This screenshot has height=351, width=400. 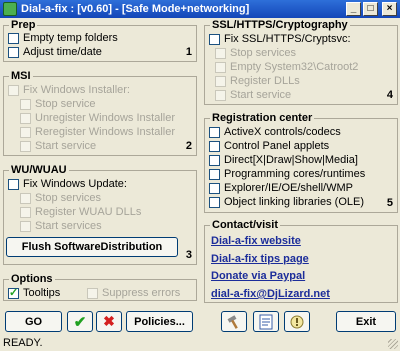 I want to click on checkbox-label: Start service, so click(x=261, y=95).